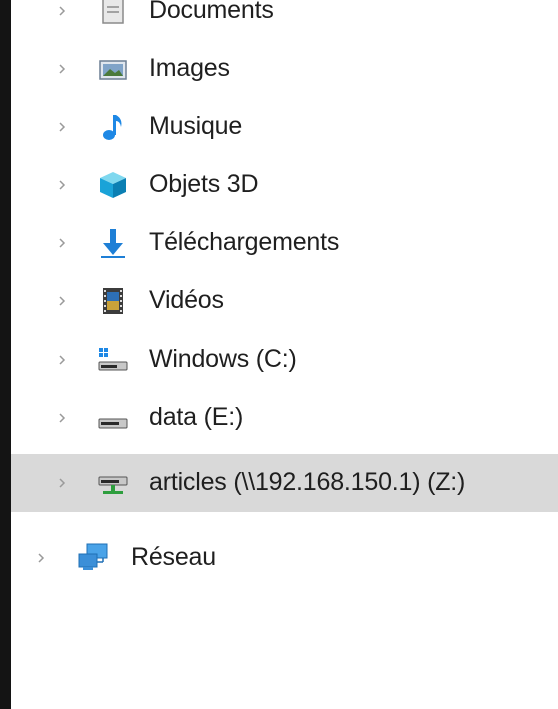 The width and height of the screenshot is (558, 709). Describe the element at coordinates (113, 13) in the screenshot. I see `documents-icon` at that location.